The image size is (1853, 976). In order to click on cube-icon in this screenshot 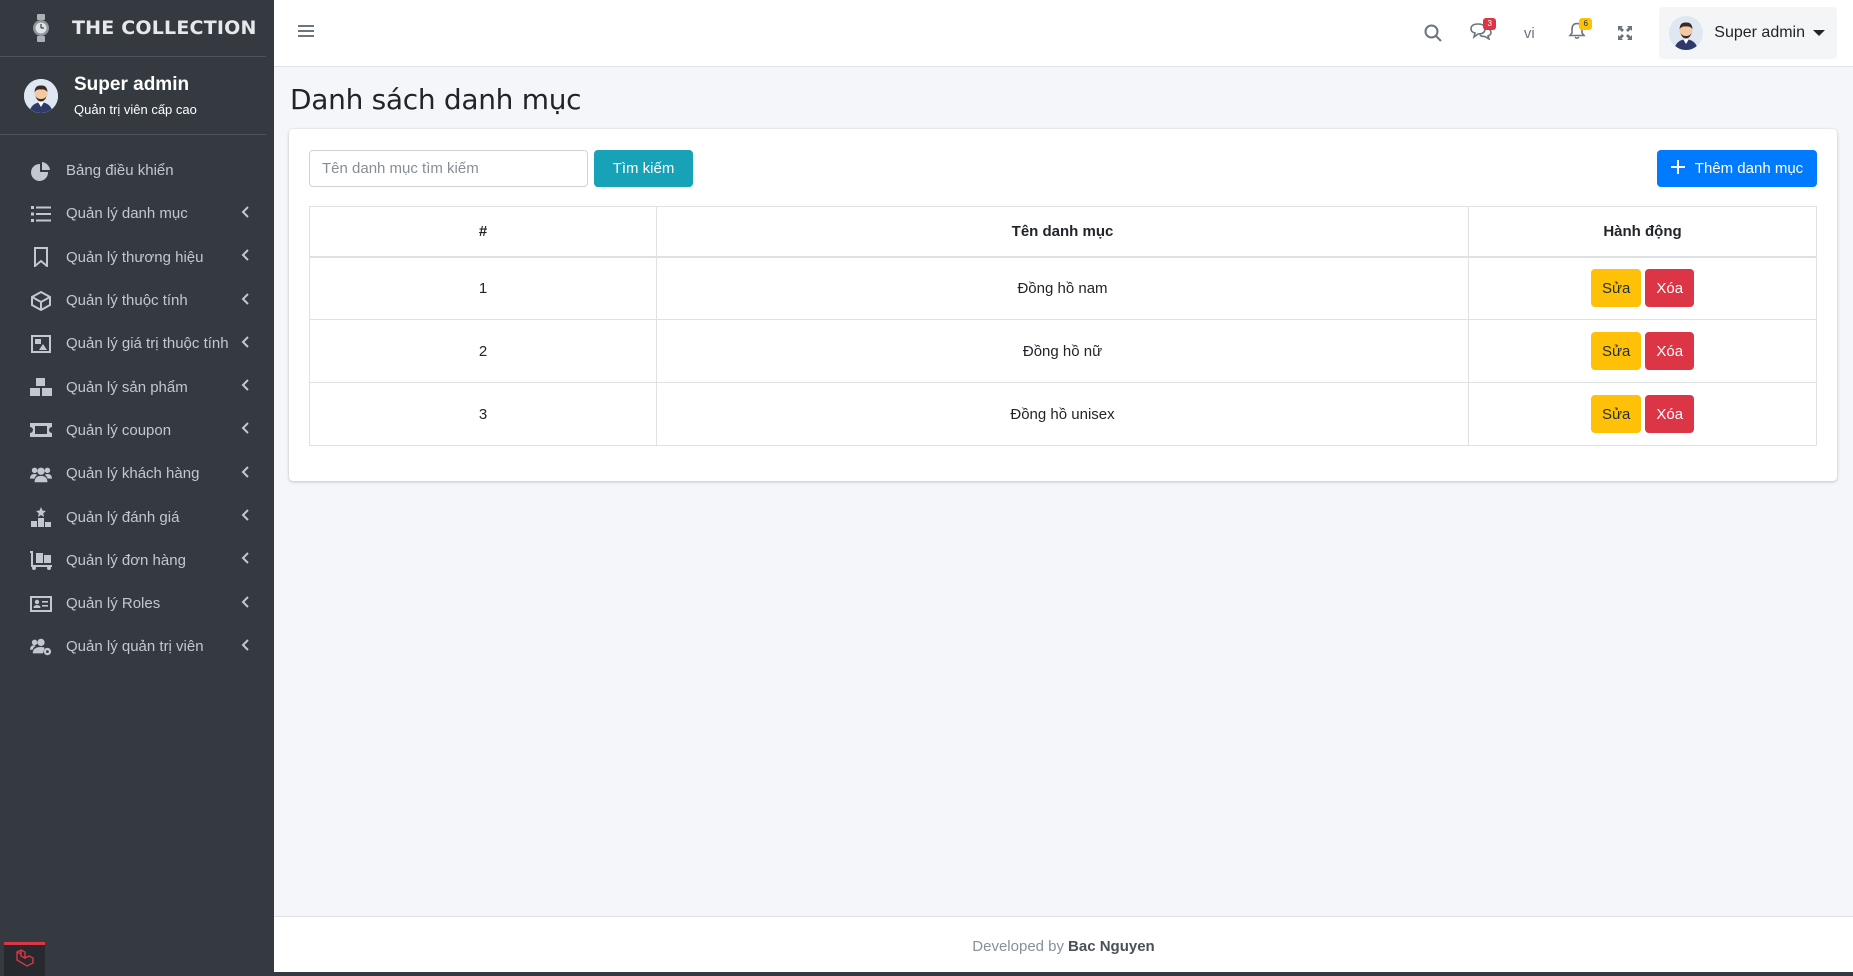, I will do `click(41, 301)`.